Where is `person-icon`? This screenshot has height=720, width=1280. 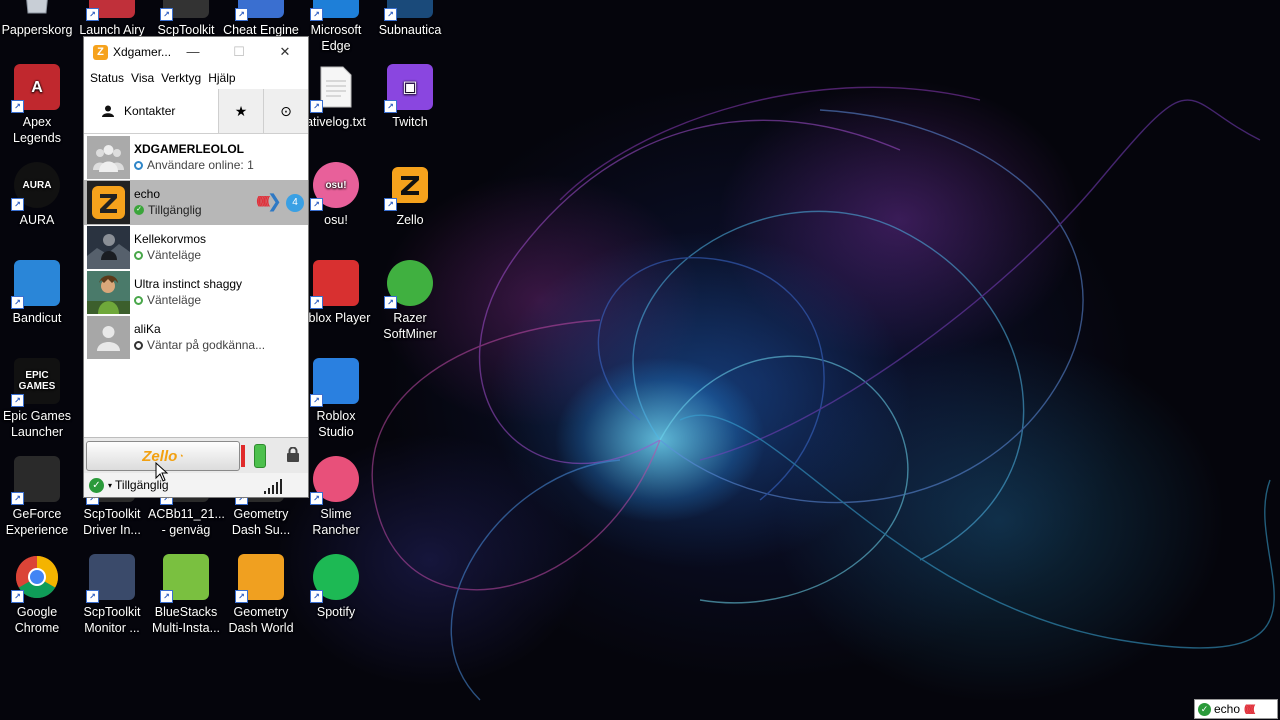 person-icon is located at coordinates (108, 111).